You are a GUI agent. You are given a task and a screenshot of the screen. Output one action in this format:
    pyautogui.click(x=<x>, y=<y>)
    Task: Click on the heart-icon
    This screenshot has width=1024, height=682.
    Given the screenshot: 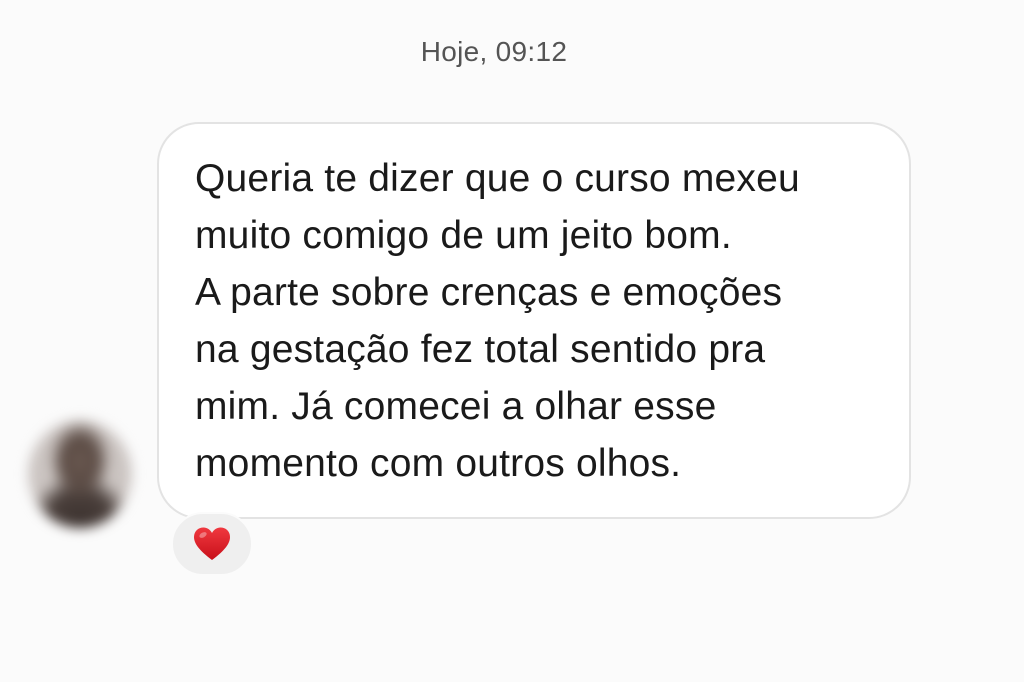 What is the action you would take?
    pyautogui.click(x=212, y=544)
    